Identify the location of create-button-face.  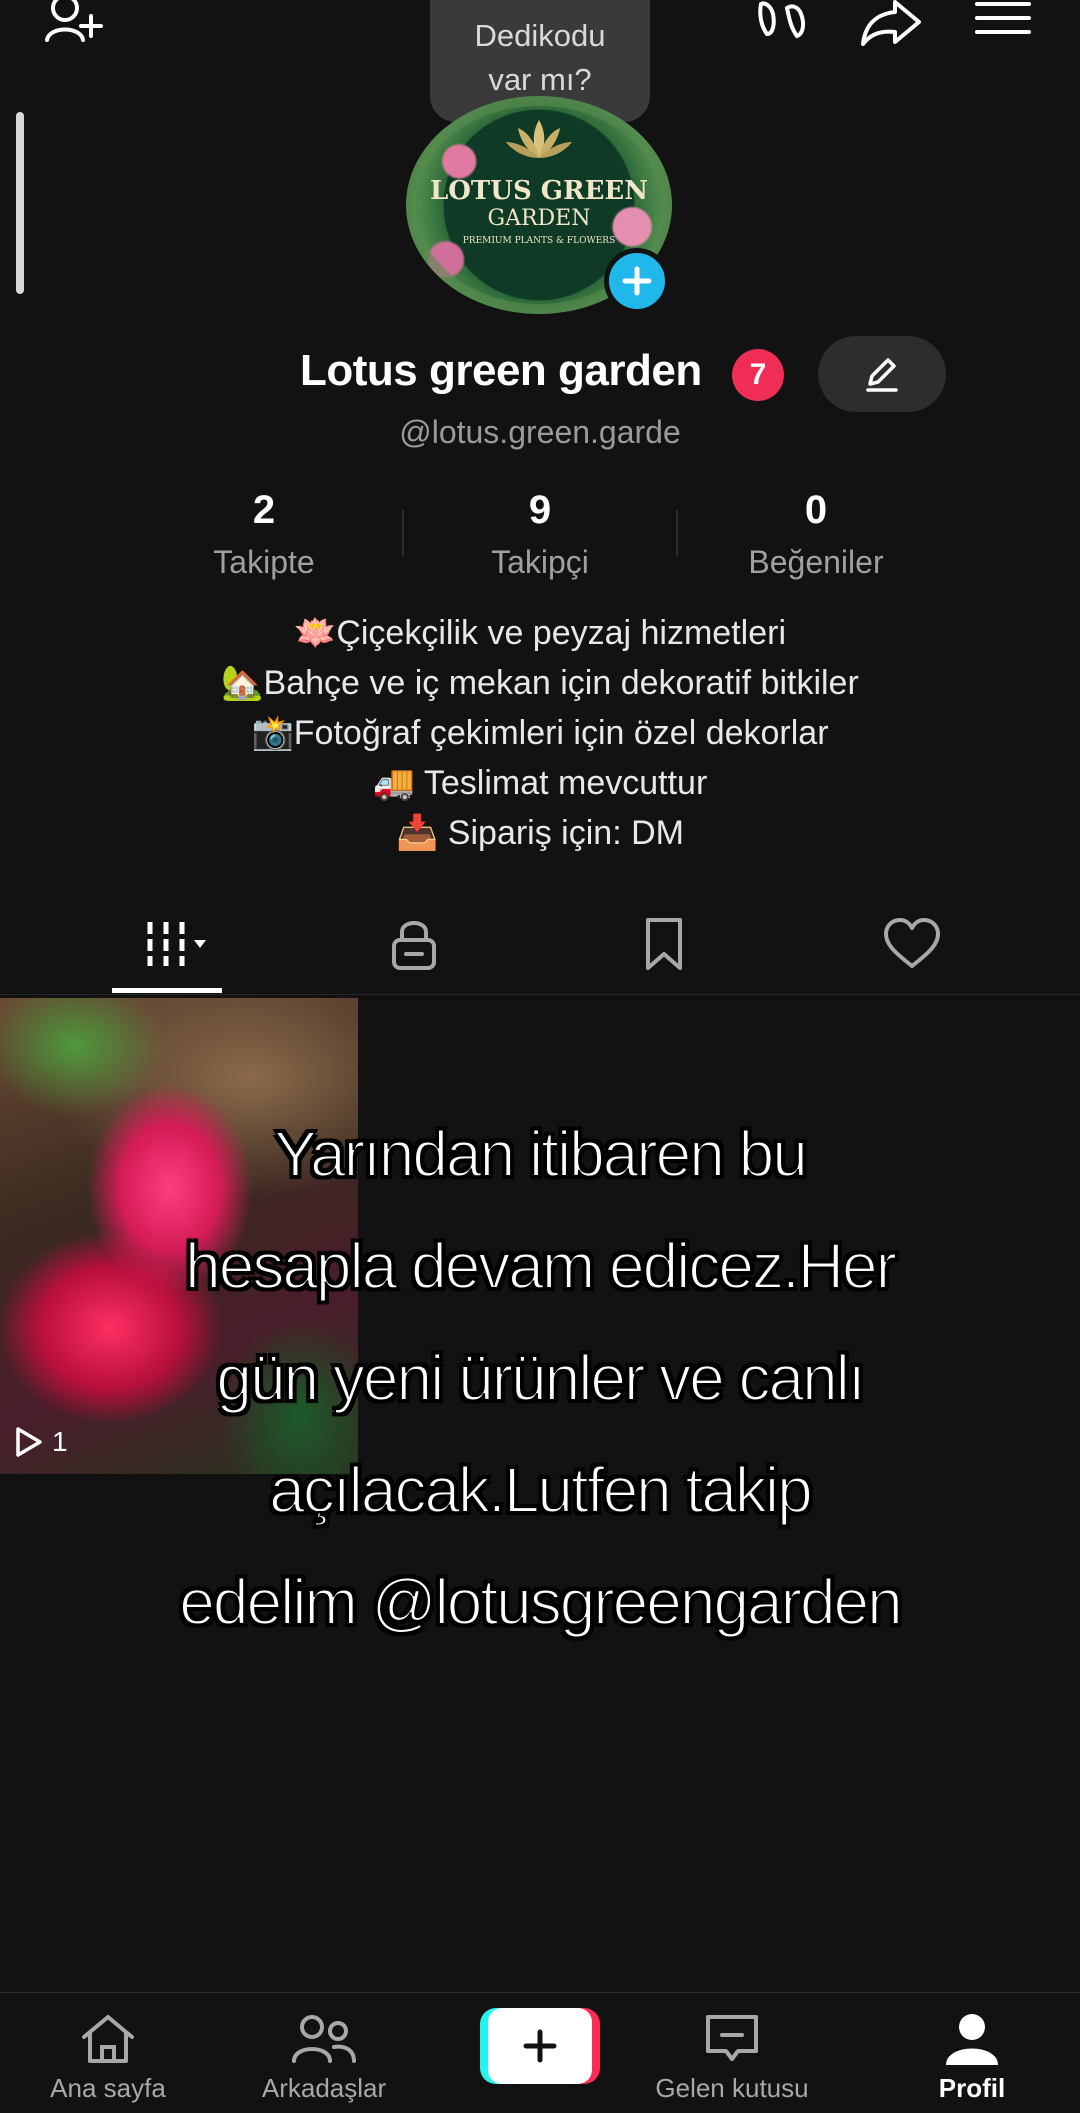
(540, 2046).